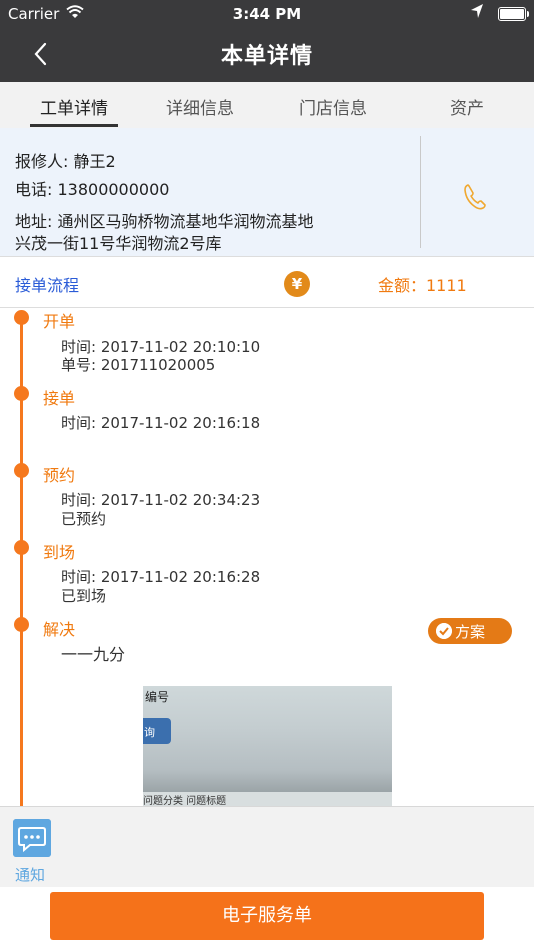 Image resolution: width=534 pixels, height=950 pixels. What do you see at coordinates (161, 347) in the screenshot?
I see `step-detail-time: 时间: 2017-11-02 20:10:10` at bounding box center [161, 347].